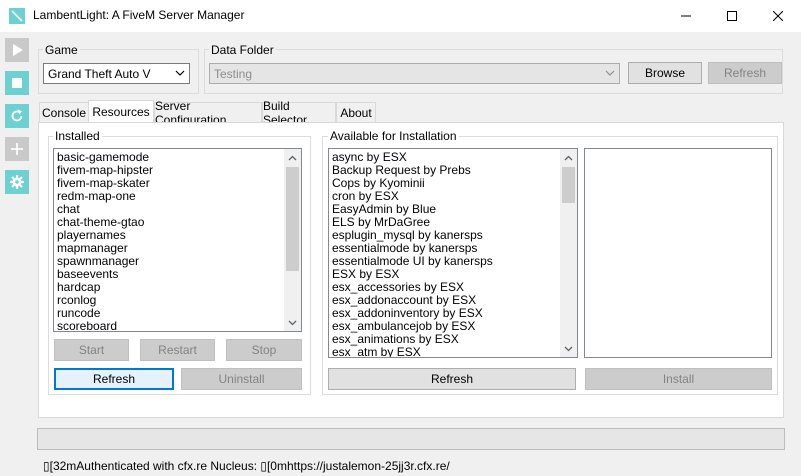 This screenshot has width=801, height=476. Describe the element at coordinates (414, 73) in the screenshot. I see `data-folder-select: Testing` at that location.